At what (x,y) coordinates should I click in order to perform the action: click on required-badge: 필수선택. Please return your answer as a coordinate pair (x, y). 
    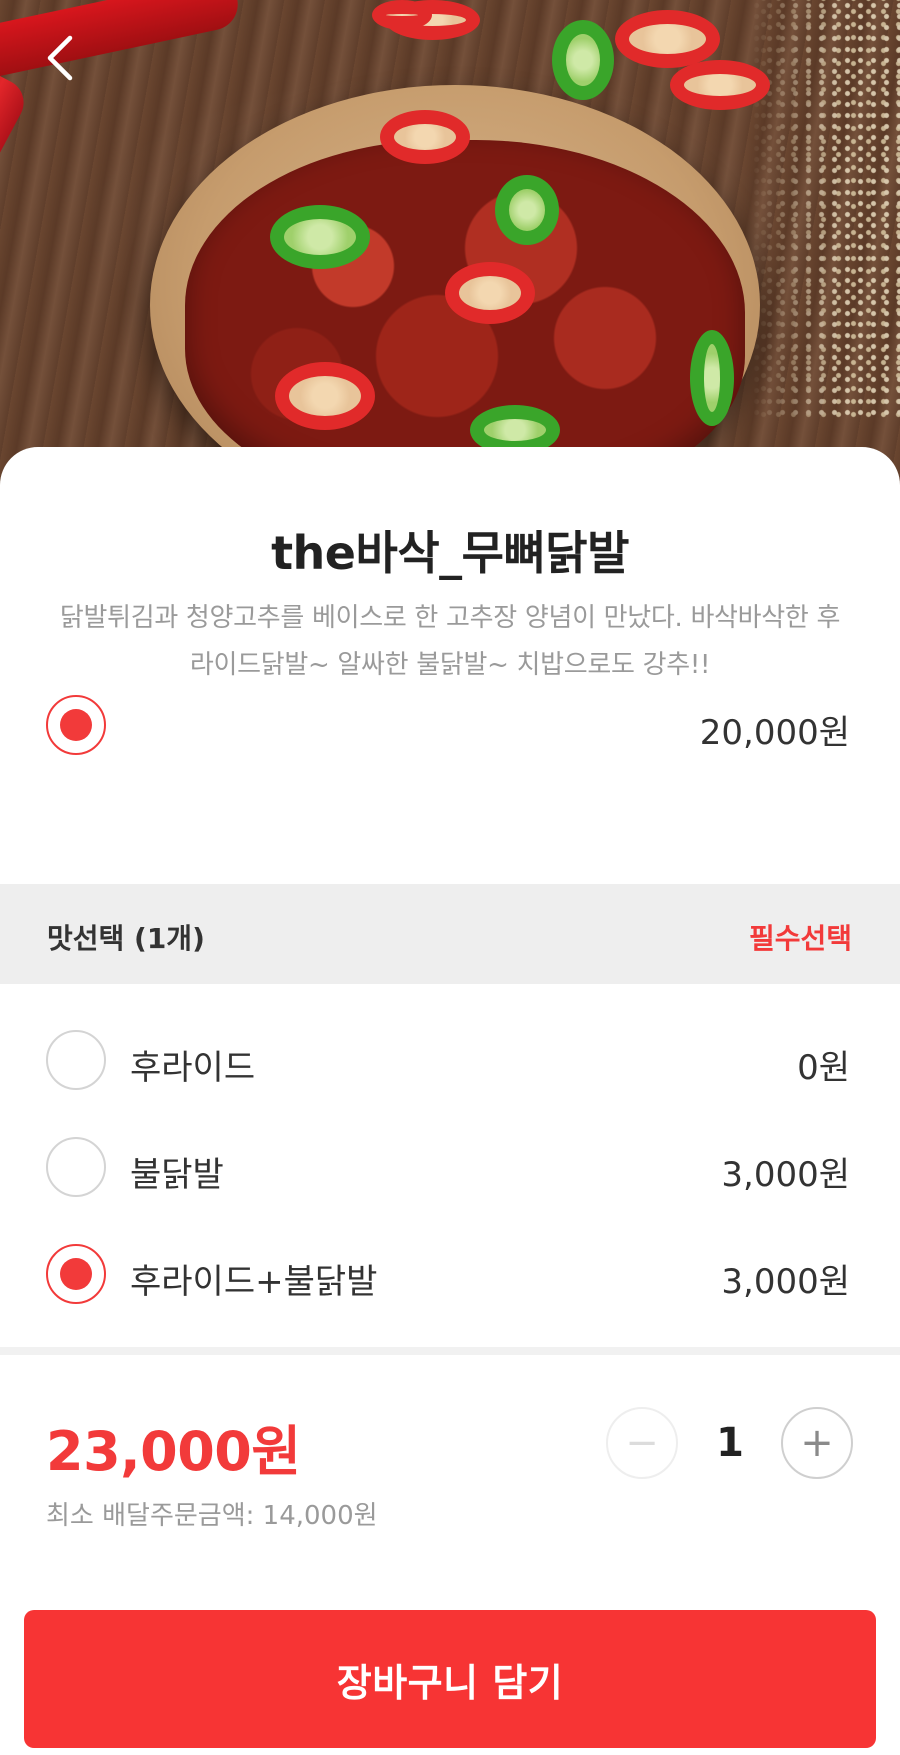
    Looking at the image, I should click on (800, 938).